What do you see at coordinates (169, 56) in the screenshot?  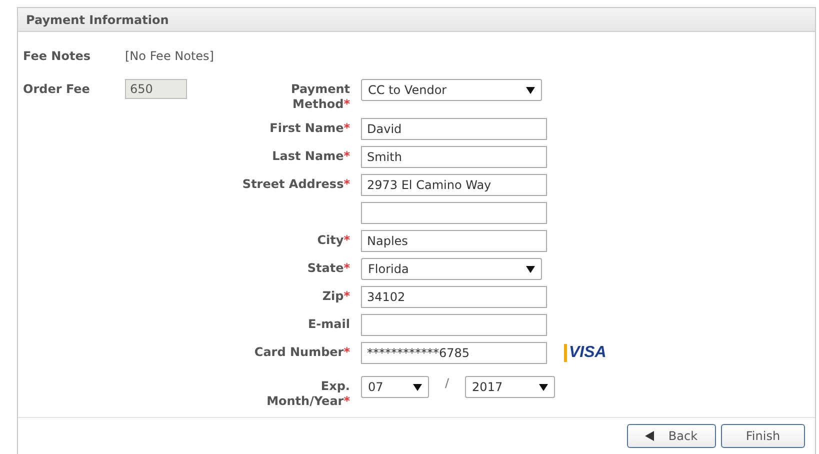 I see `fee-notes-text: [No Fee Notes]` at bounding box center [169, 56].